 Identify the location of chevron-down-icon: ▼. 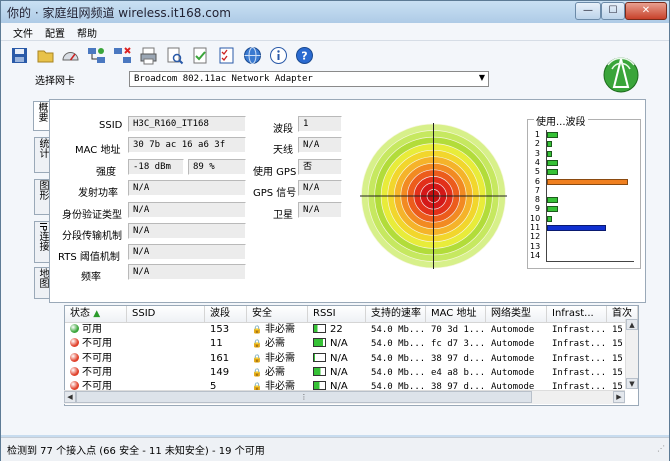
(481, 77).